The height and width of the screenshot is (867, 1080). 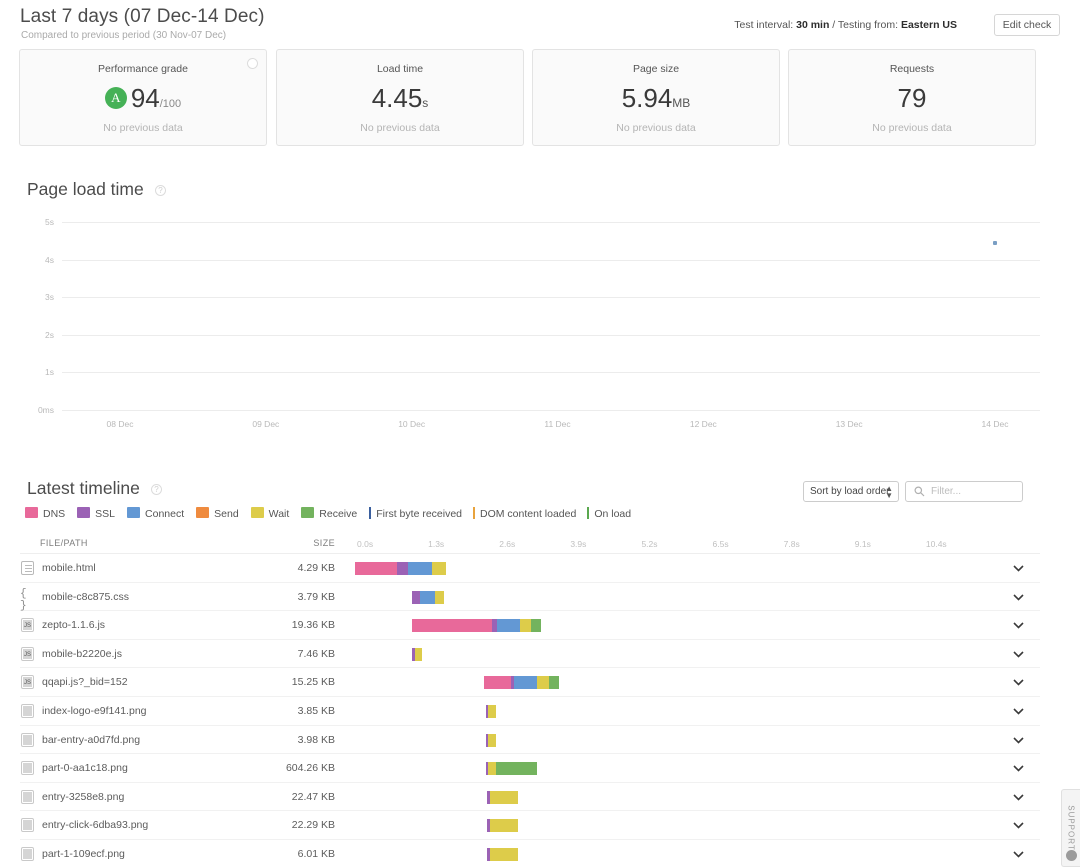 I want to click on metric-unit: MB, so click(x=681, y=103).